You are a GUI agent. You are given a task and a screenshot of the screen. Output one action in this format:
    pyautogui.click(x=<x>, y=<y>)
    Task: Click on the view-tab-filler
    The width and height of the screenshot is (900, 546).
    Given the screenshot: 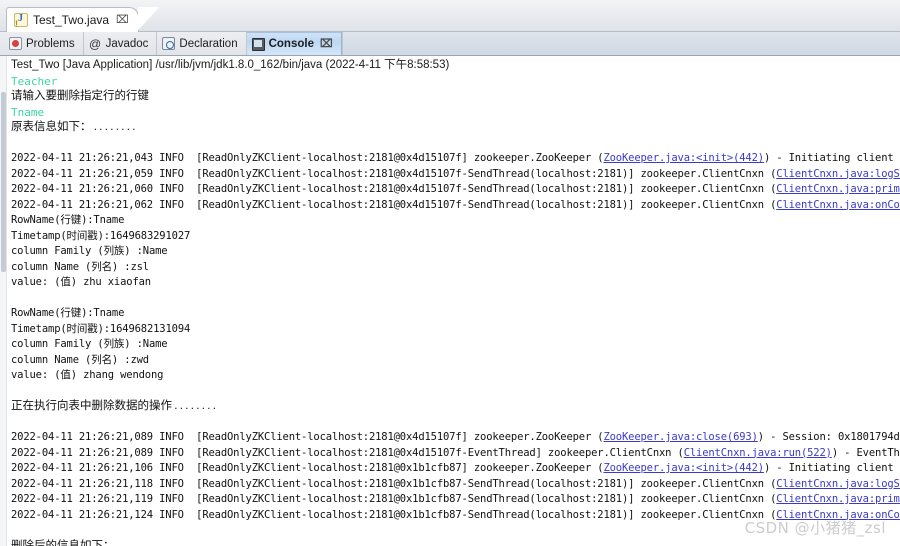 What is the action you would take?
    pyautogui.click(x=620, y=43)
    